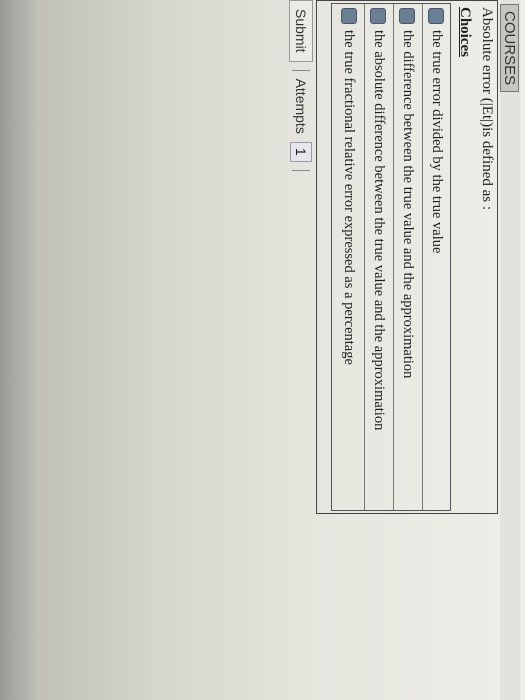 The image size is (525, 700). I want to click on submit-row: Submit Attempts 1, so click(301, 256).